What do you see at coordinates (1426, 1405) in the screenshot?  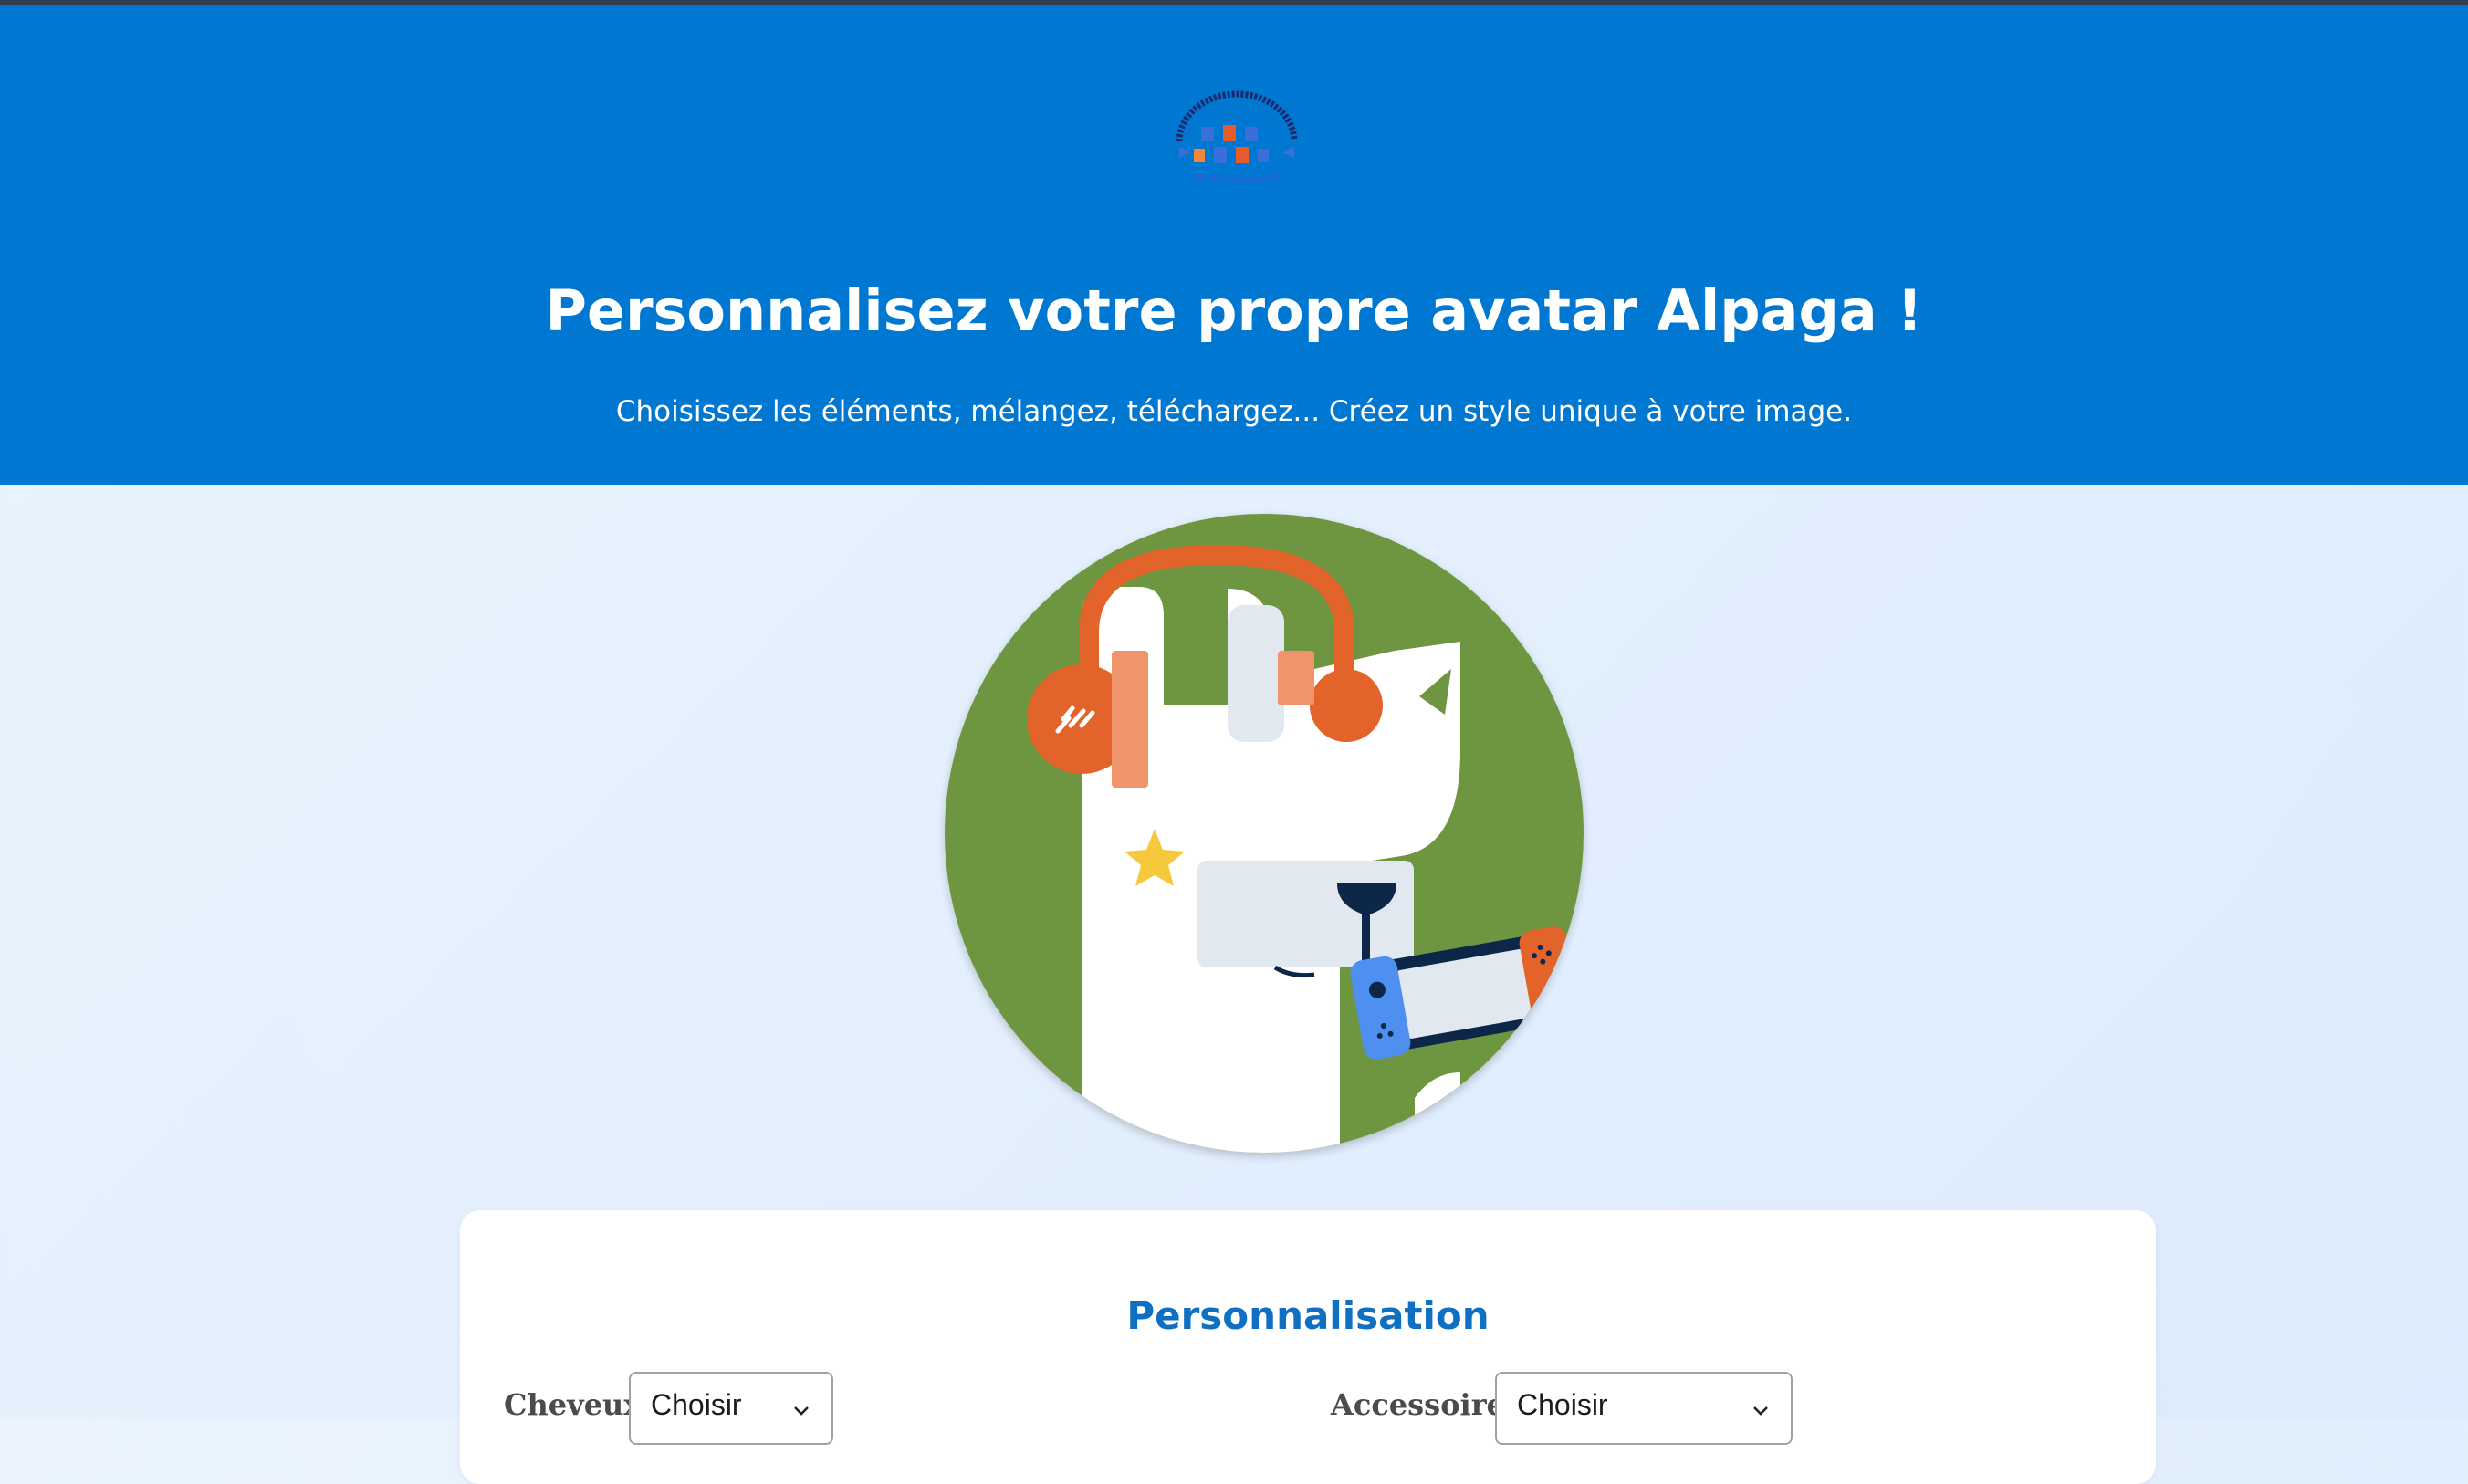 I see `accessories-label: Accessoires` at bounding box center [1426, 1405].